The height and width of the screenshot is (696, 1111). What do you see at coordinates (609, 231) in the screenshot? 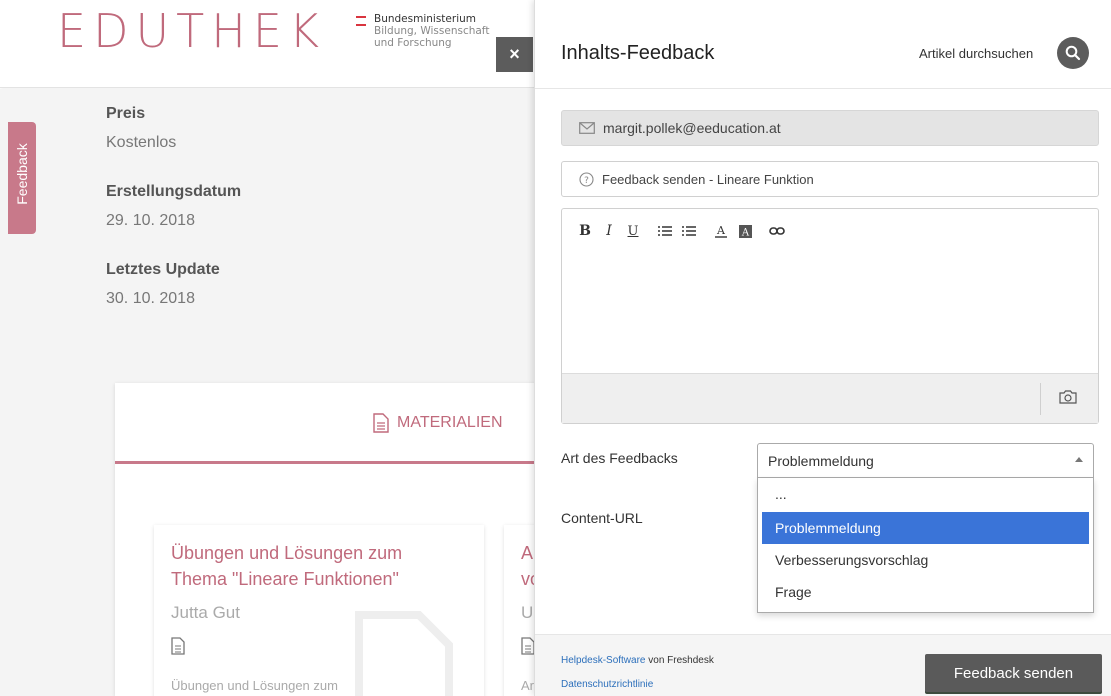
I see `italic-button: I` at bounding box center [609, 231].